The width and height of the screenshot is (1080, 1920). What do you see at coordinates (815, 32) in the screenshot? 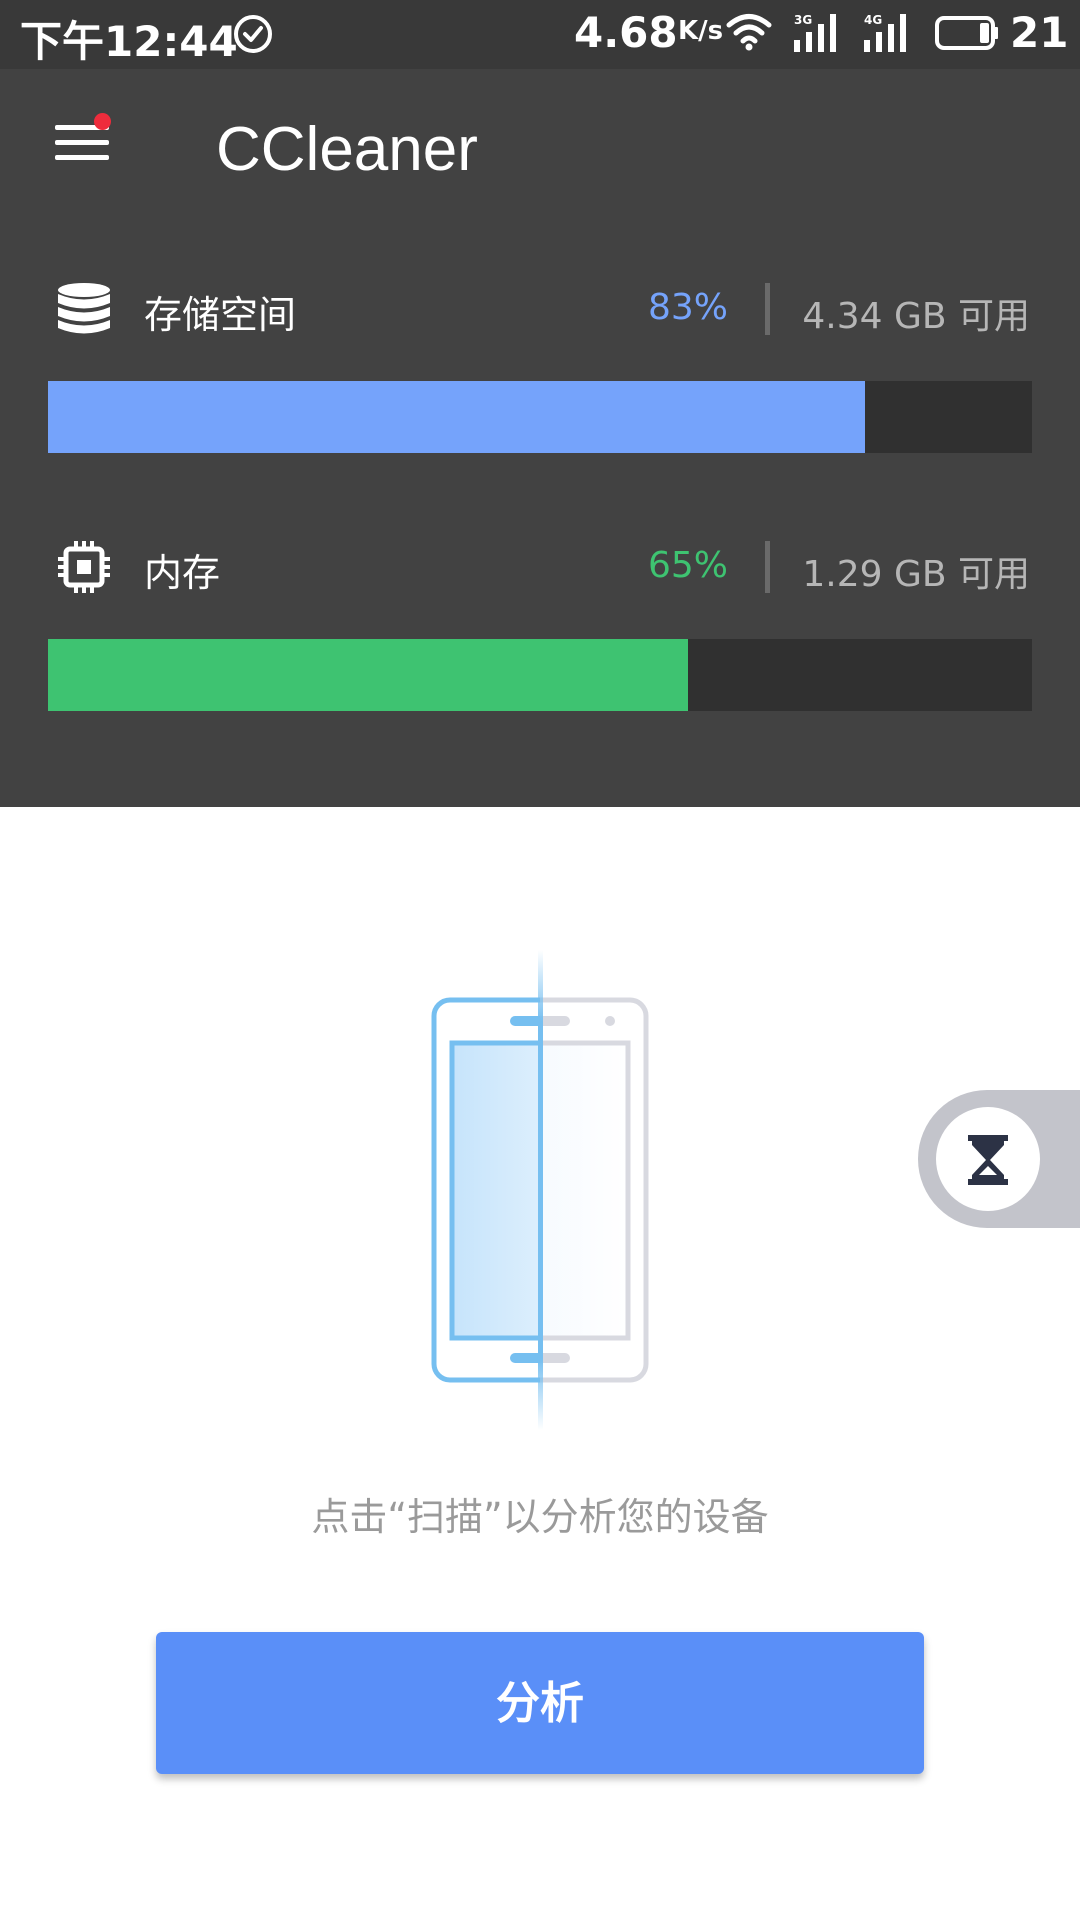
I see `signal-3g-icon: 3G` at bounding box center [815, 32].